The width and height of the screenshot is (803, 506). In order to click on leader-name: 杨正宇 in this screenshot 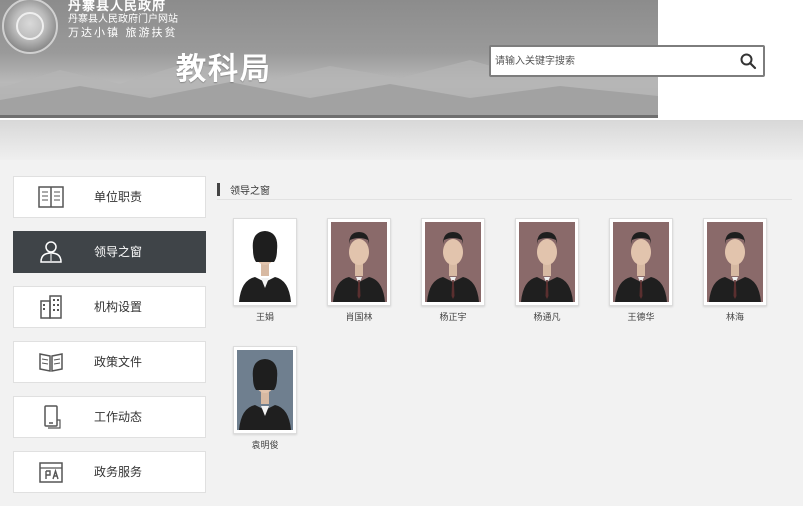, I will do `click(453, 316)`.